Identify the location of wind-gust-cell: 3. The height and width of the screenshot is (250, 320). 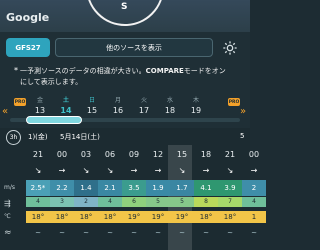
(62, 202).